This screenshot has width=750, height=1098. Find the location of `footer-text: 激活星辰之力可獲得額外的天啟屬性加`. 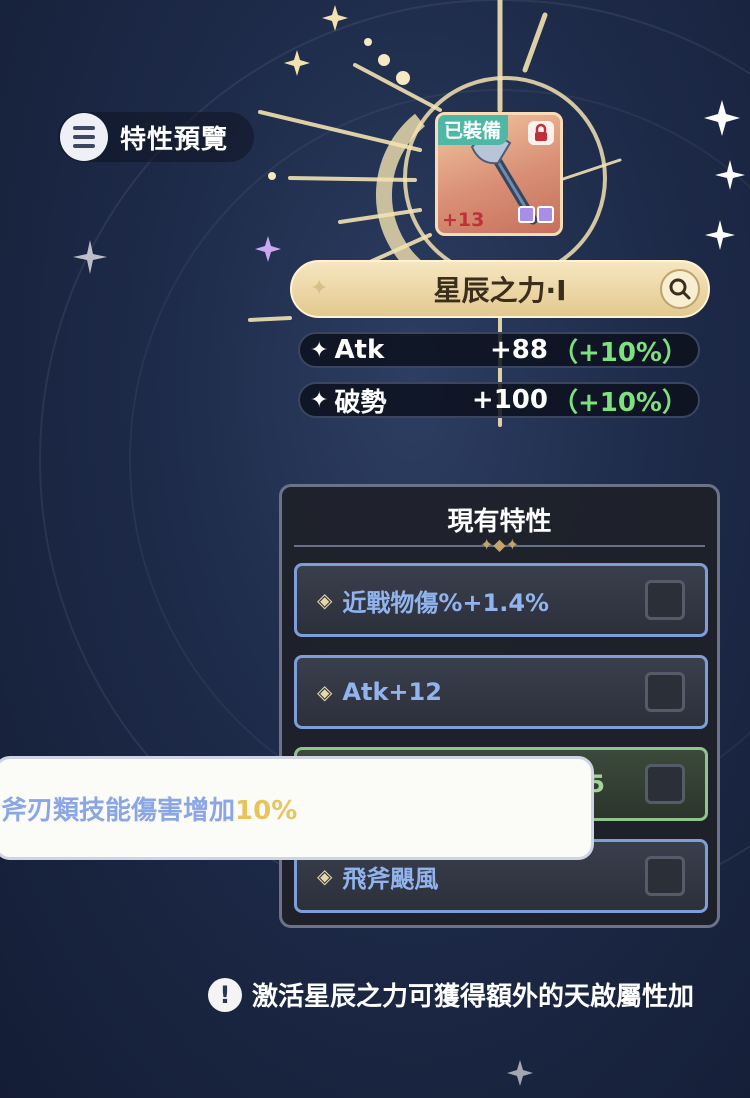

footer-text: 激活星辰之力可獲得額外的天啟屬性加 is located at coordinates (473, 997).